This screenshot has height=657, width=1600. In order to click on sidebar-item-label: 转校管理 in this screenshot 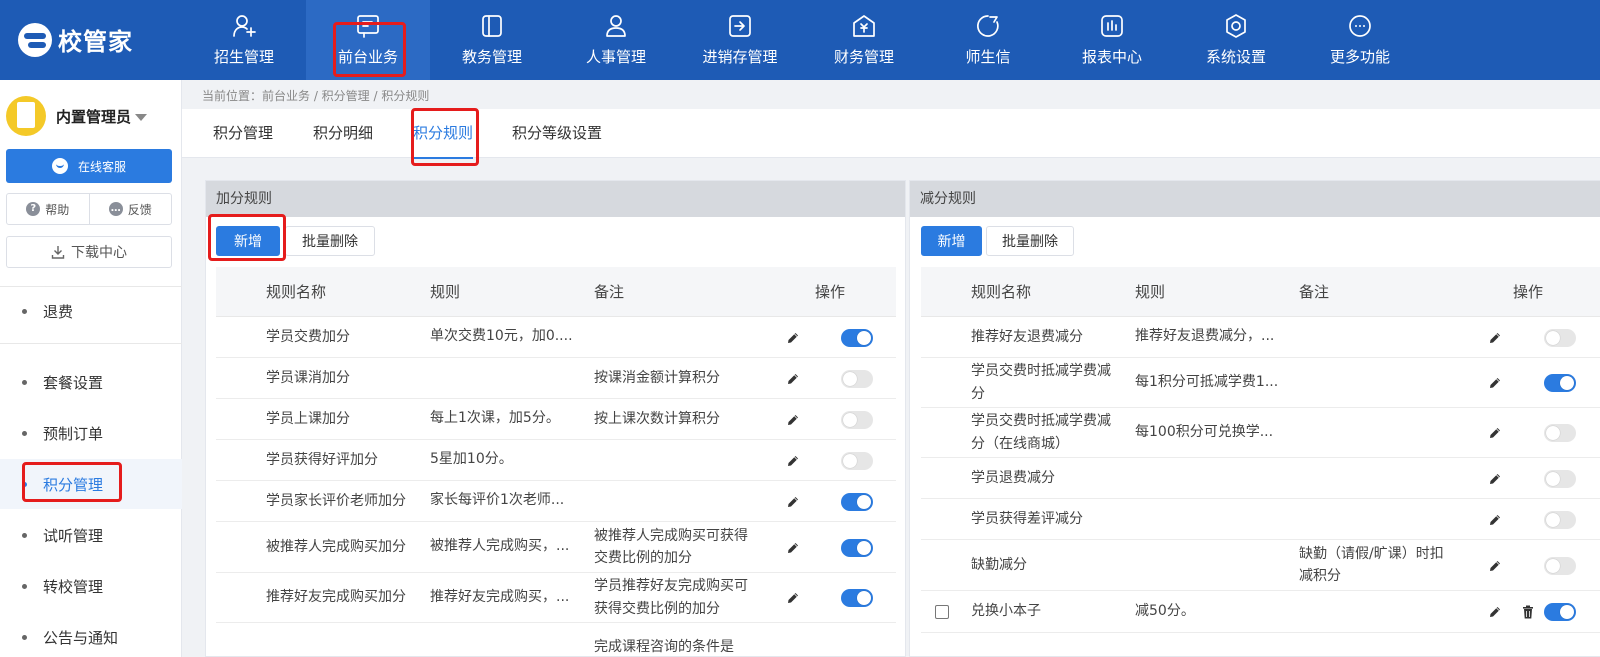, I will do `click(73, 586)`.